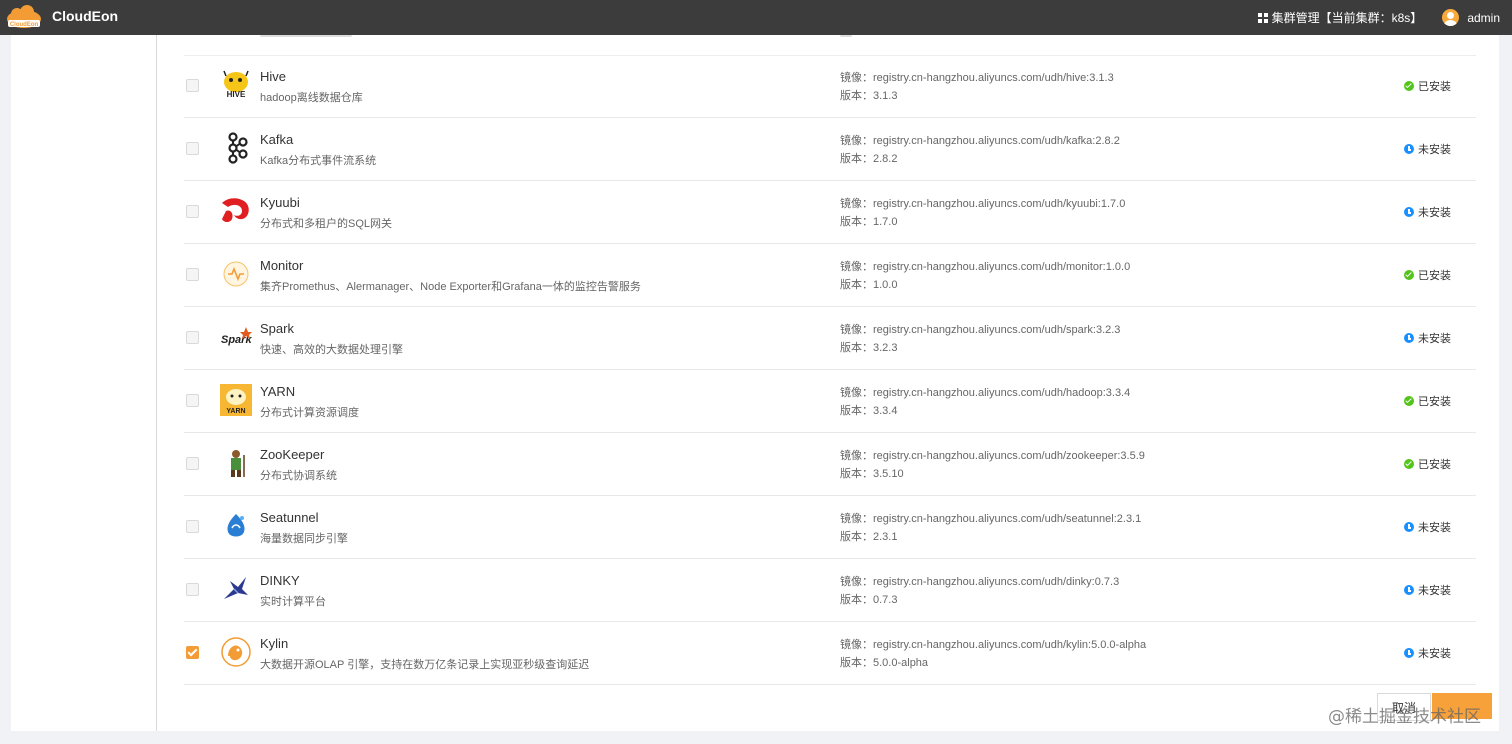 This screenshot has height=744, width=1512. What do you see at coordinates (236, 400) in the screenshot?
I see `yarn-icon: YARN` at bounding box center [236, 400].